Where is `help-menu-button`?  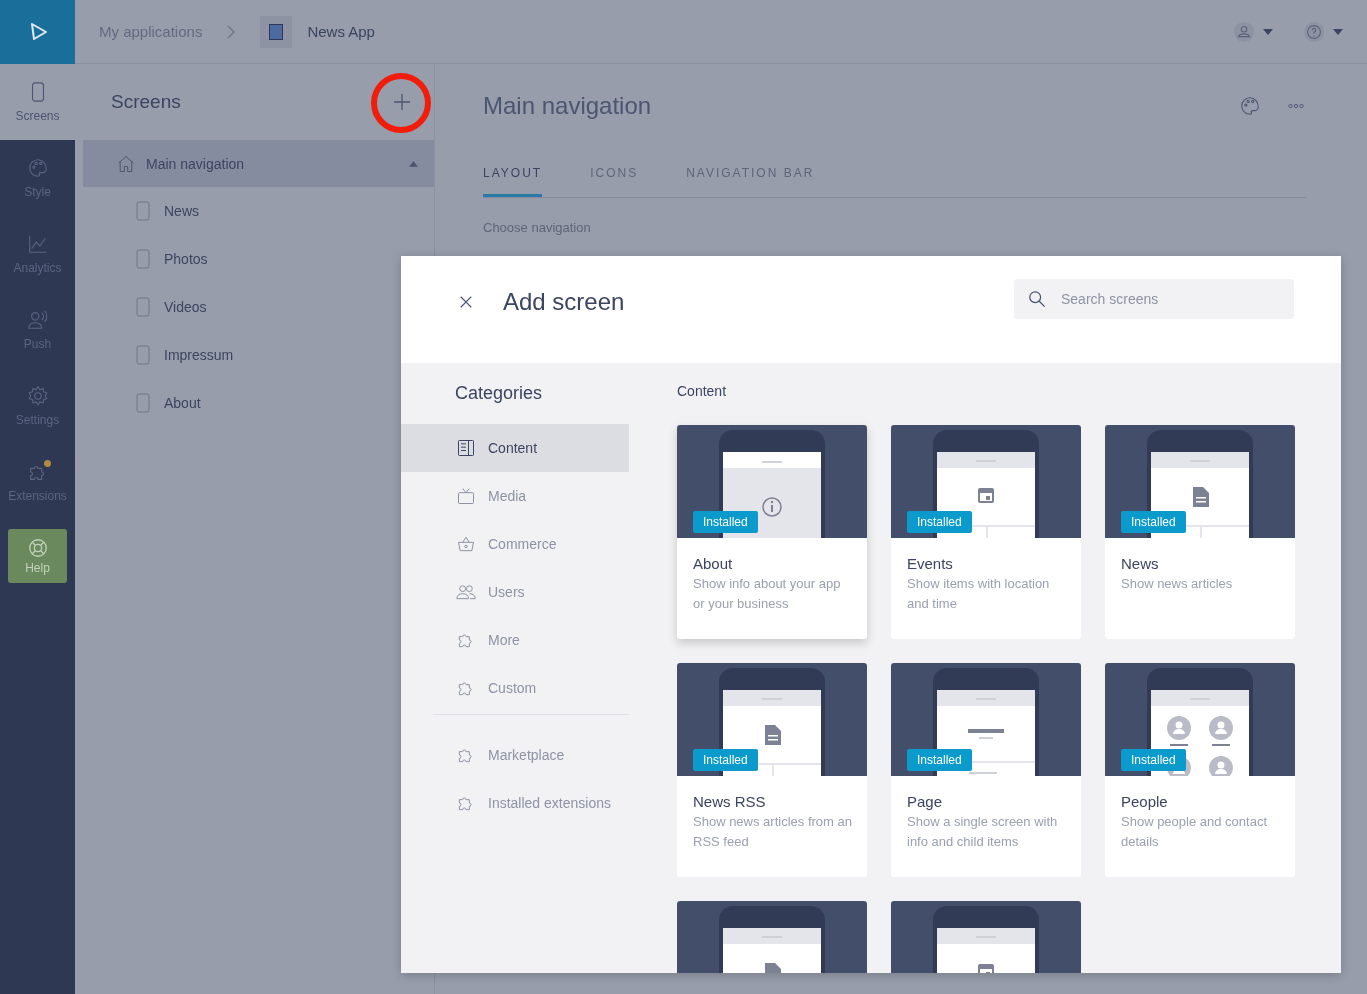 help-menu-button is located at coordinates (1323, 31).